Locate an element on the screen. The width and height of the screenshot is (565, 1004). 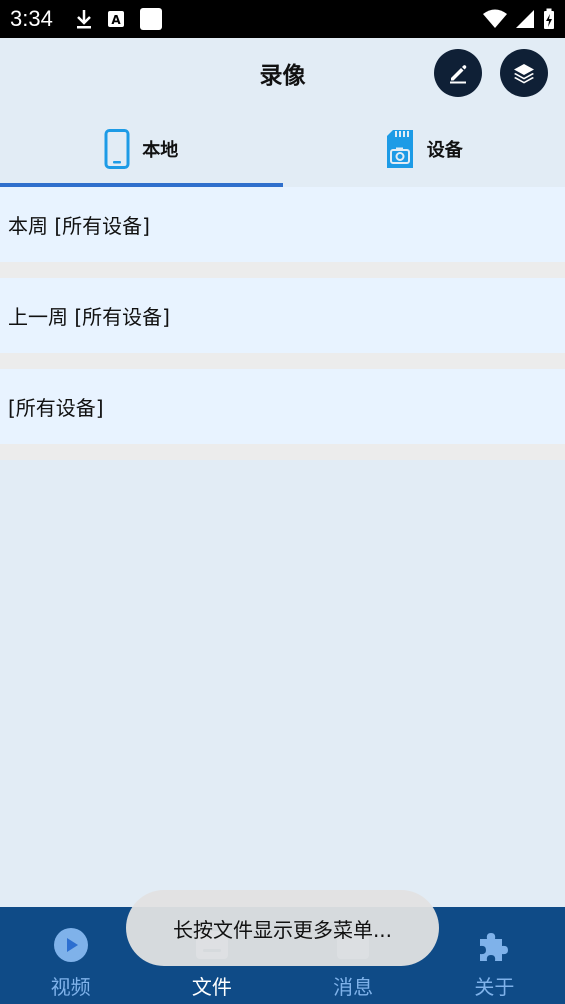
edit-button is located at coordinates (458, 73).